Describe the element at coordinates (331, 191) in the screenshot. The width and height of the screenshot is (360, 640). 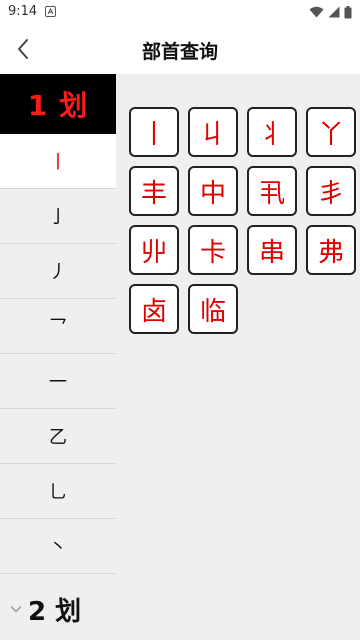
I see `radical-cell: 丯` at that location.